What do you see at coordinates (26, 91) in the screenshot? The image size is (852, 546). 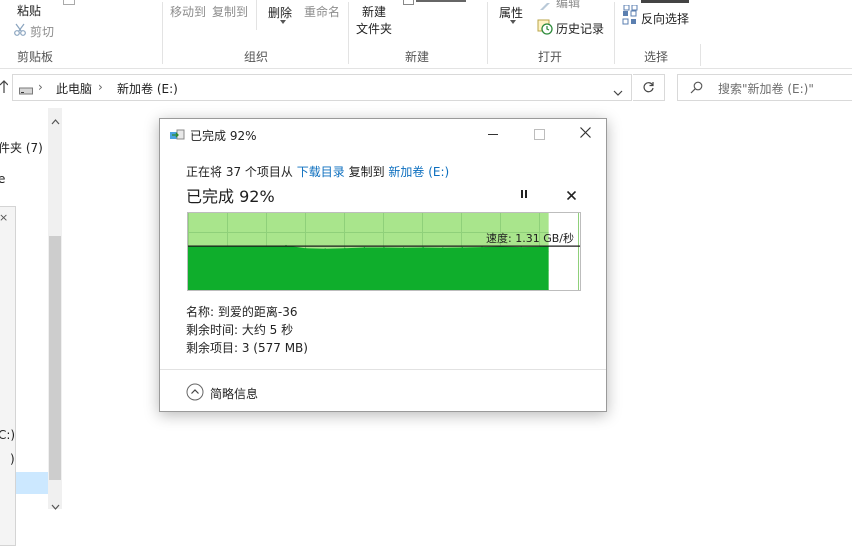 I see `drive-icon` at bounding box center [26, 91].